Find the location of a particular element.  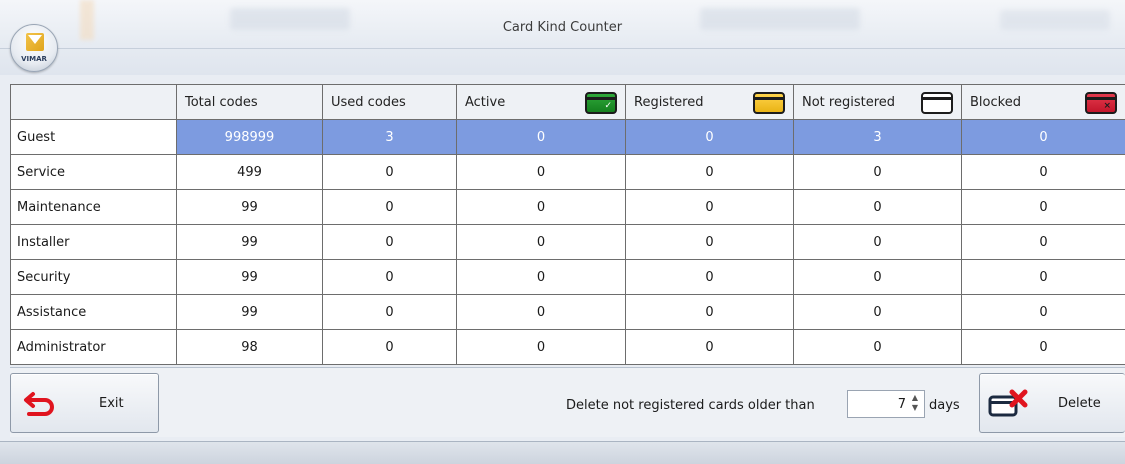

table-row: Security 99 0 0 0 0 0 is located at coordinates (567, 277).